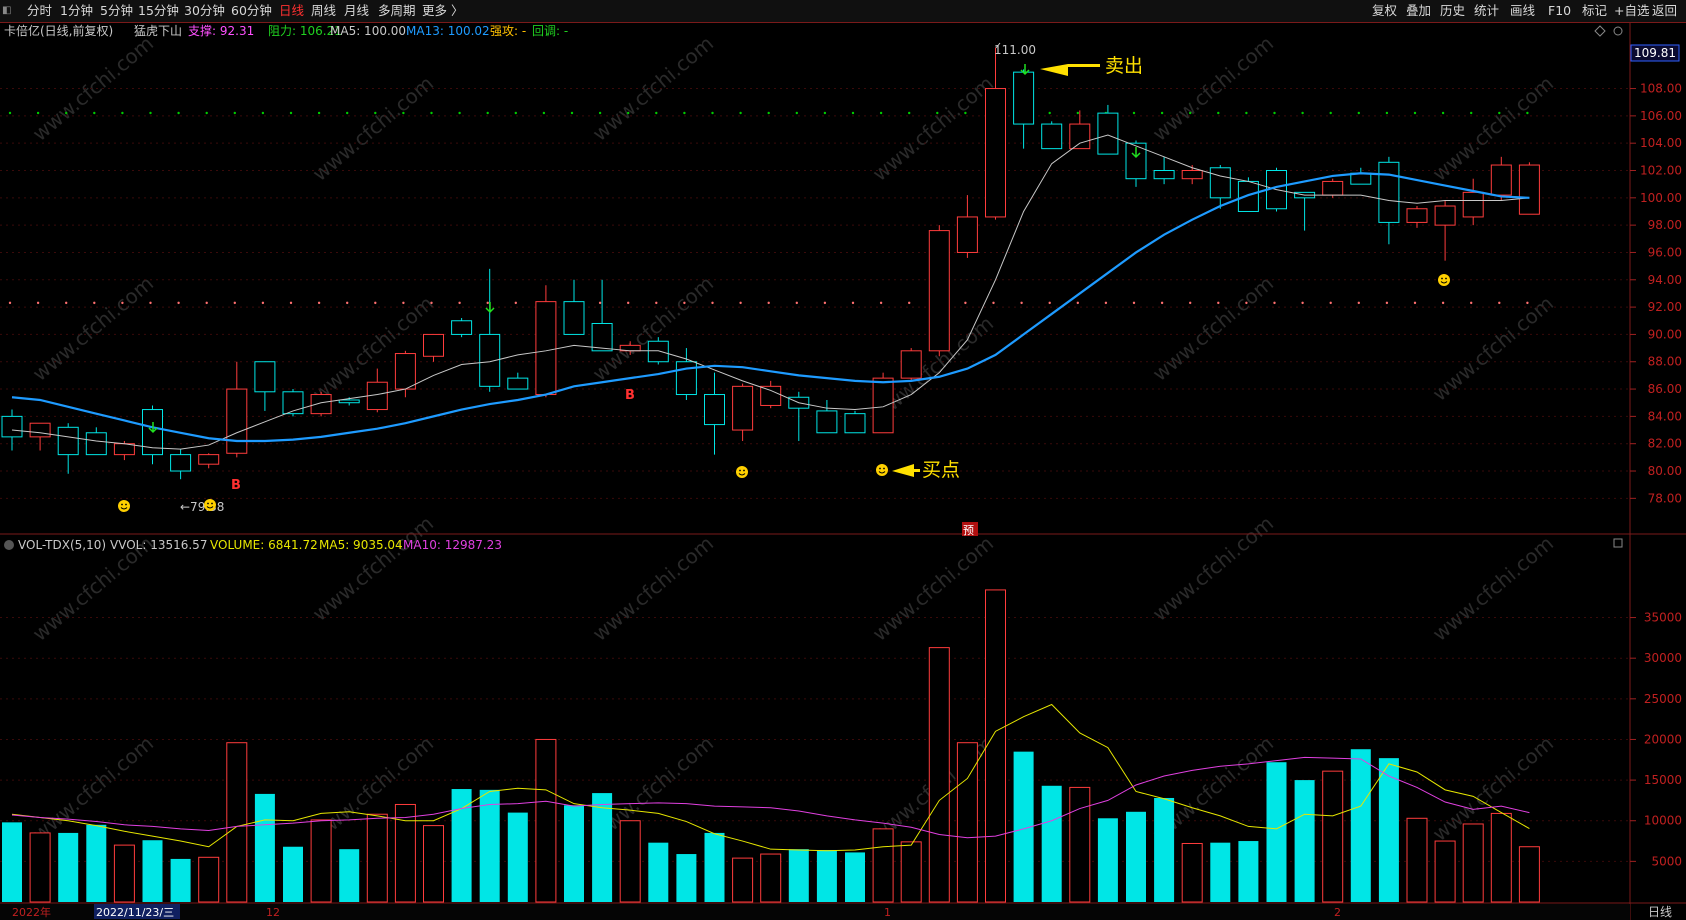 This screenshot has width=1686, height=920. Describe the element at coordinates (236, 485) in the screenshot. I see `b-mark-1: B` at that location.